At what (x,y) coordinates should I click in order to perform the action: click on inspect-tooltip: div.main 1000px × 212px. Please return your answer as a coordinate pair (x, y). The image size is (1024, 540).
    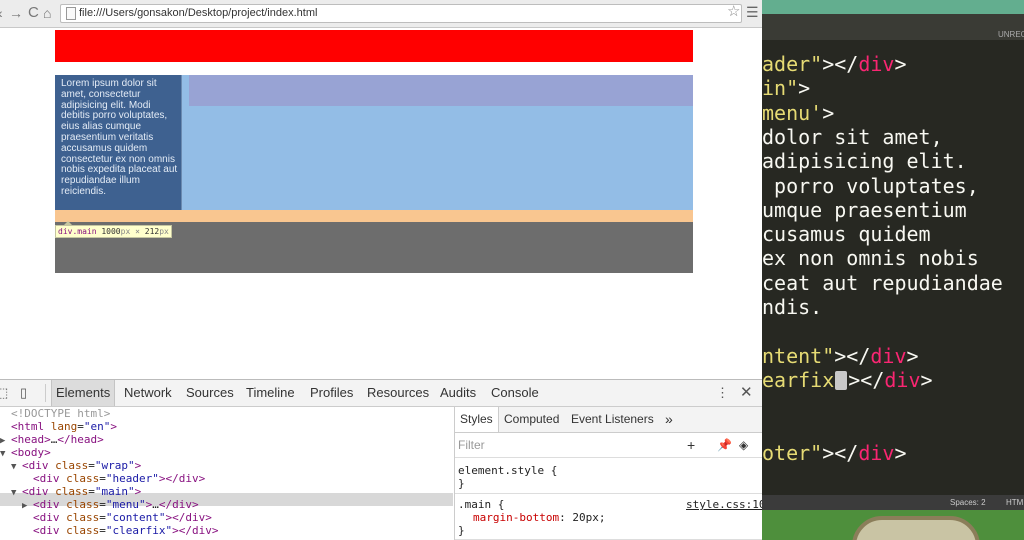
    Looking at the image, I should click on (113, 231).